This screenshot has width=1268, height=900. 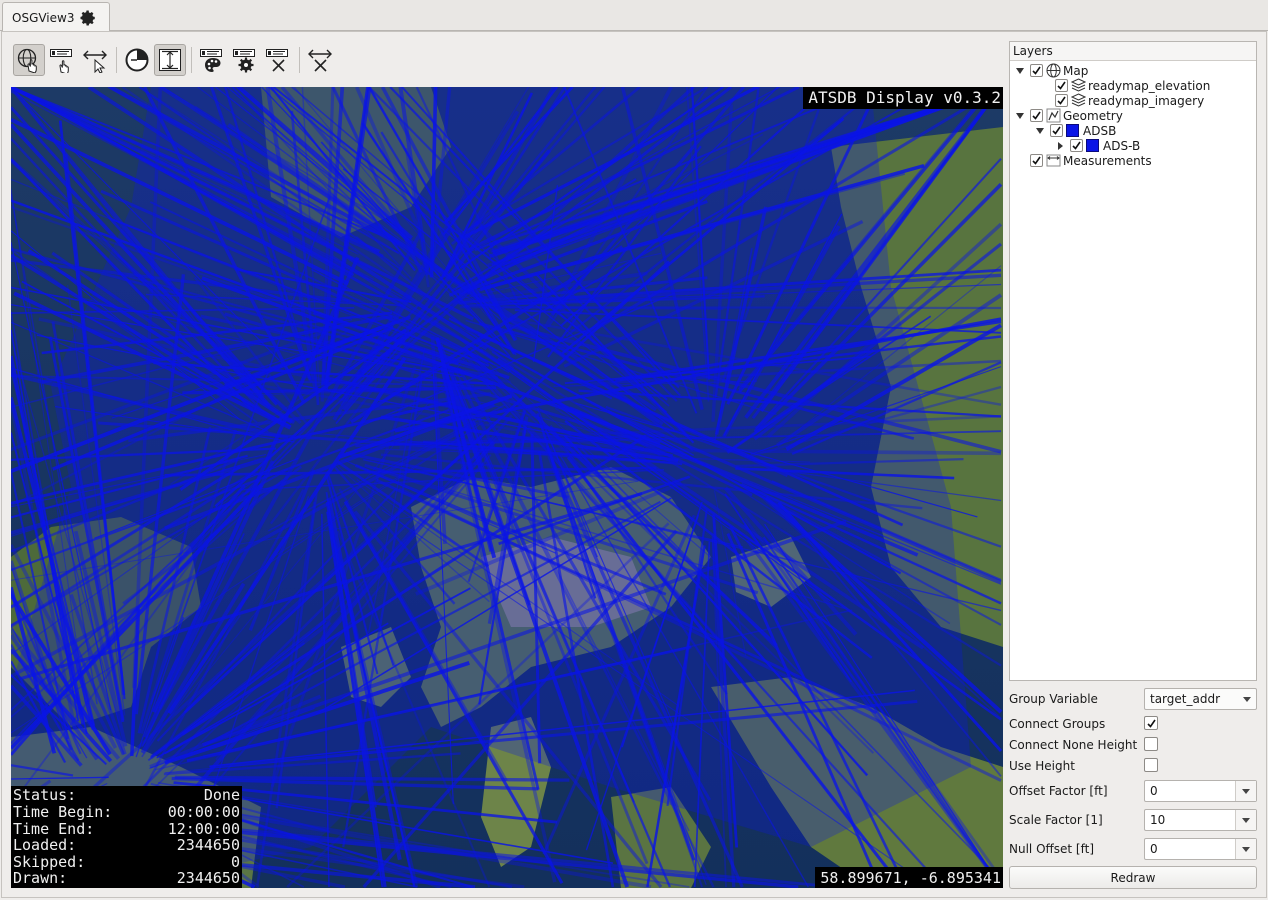 I want to click on scale-factor-label: Scale Factor [1], so click(x=1056, y=819).